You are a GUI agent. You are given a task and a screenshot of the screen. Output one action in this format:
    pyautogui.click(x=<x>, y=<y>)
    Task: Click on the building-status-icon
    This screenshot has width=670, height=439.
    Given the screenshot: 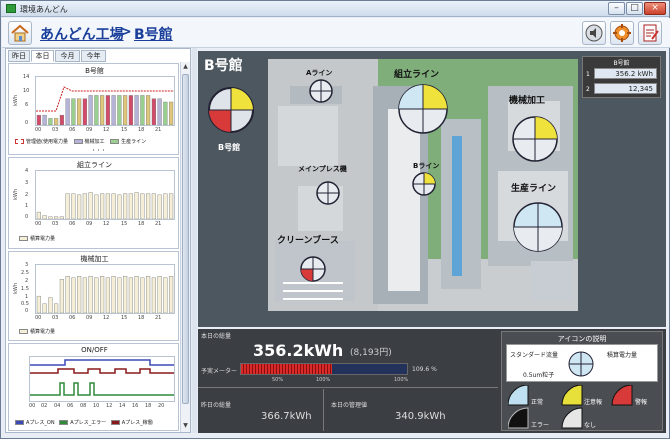 What is the action you would take?
    pyautogui.click(x=231, y=110)
    